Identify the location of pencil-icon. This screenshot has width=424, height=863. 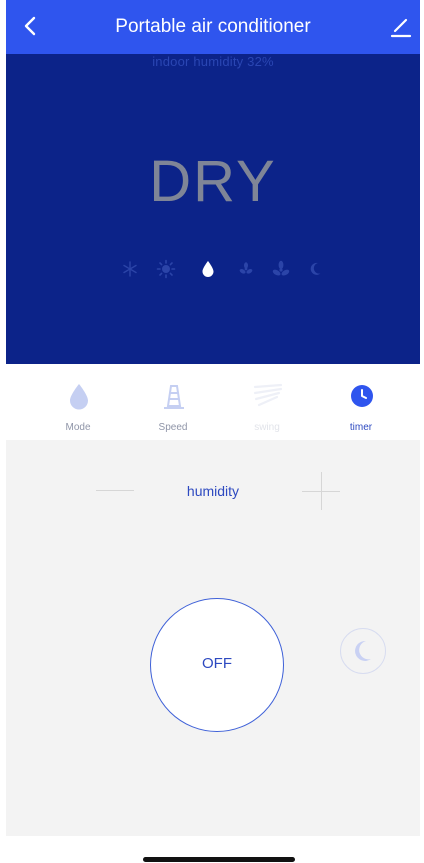
(401, 28).